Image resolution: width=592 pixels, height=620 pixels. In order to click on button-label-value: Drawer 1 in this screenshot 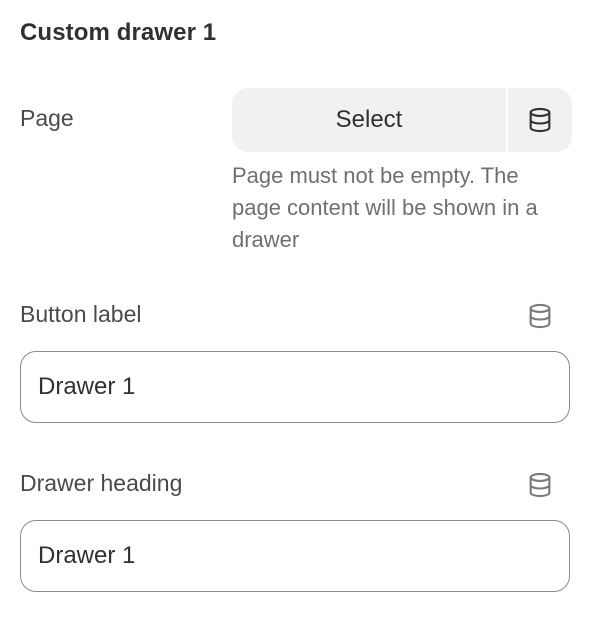, I will do `click(87, 386)`.